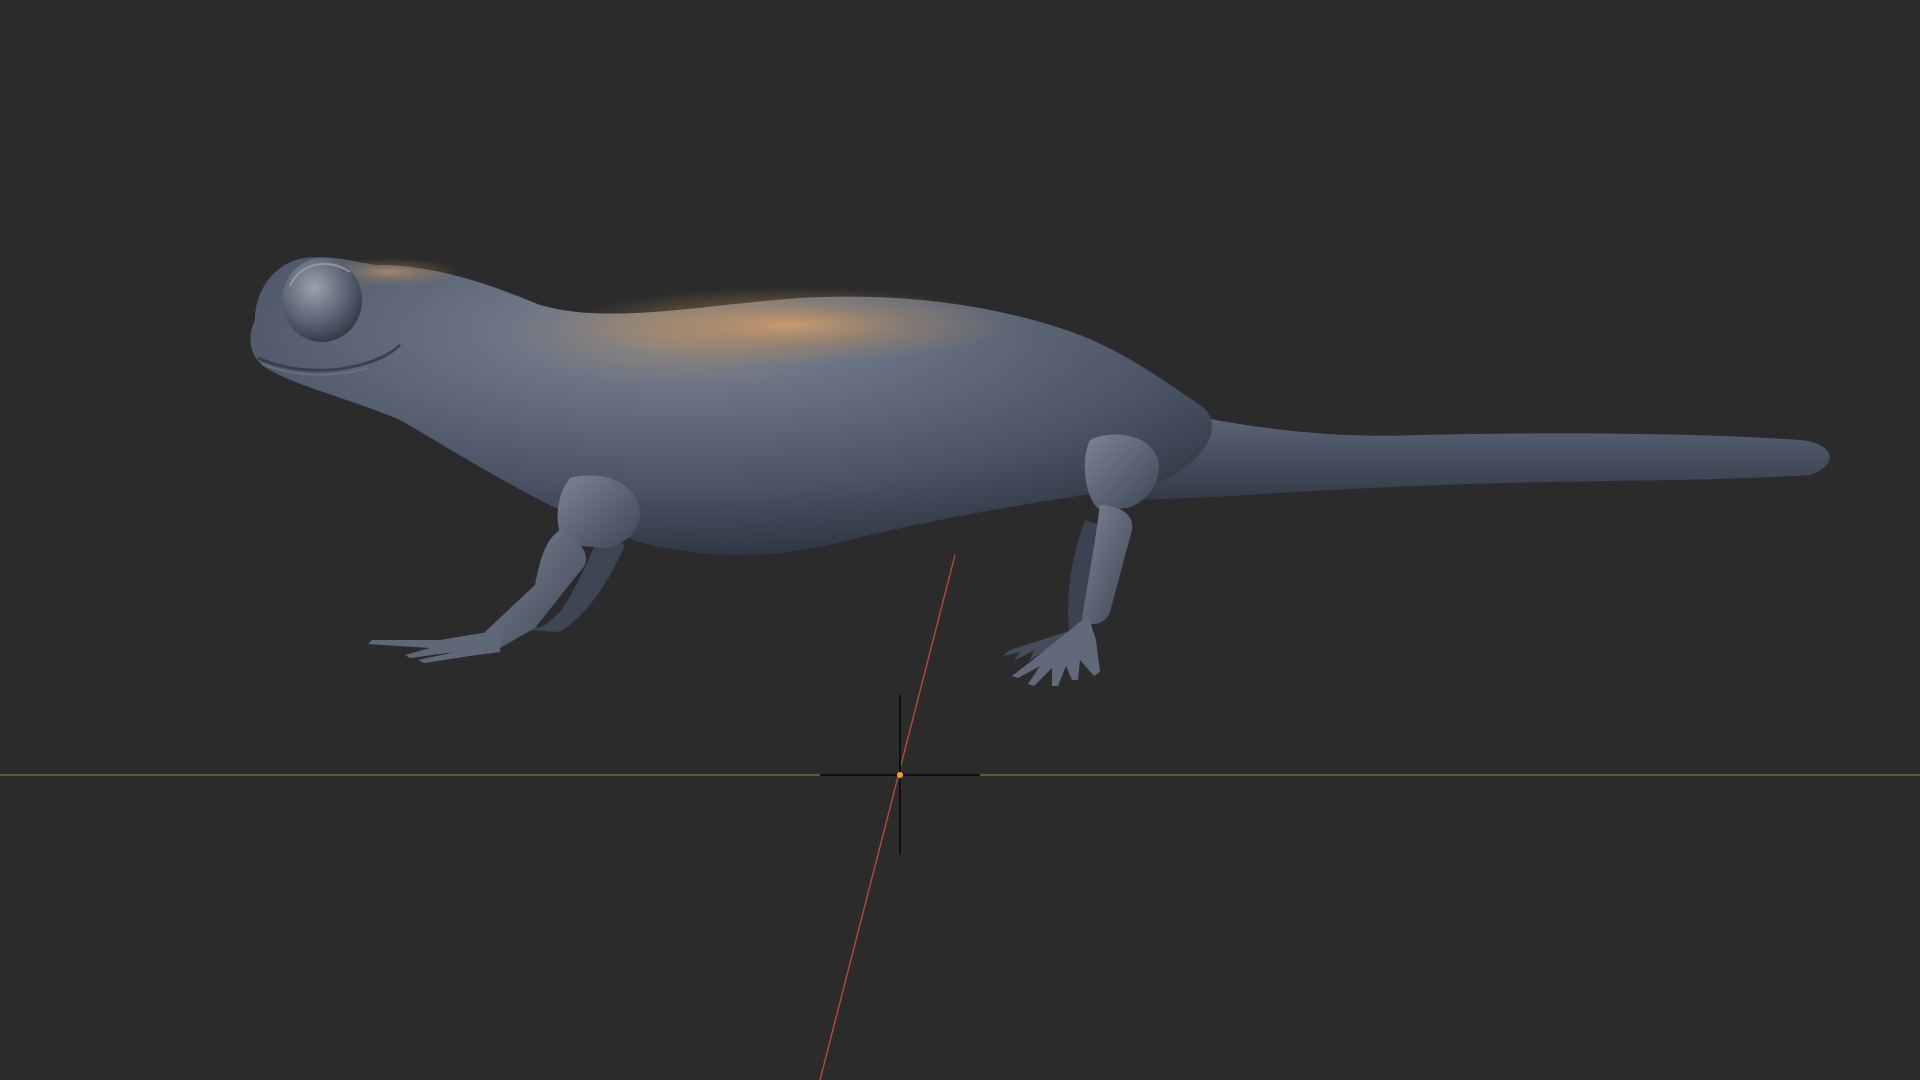 The image size is (1920, 1080). What do you see at coordinates (790, 325) in the screenshot?
I see `back-highlight` at bounding box center [790, 325].